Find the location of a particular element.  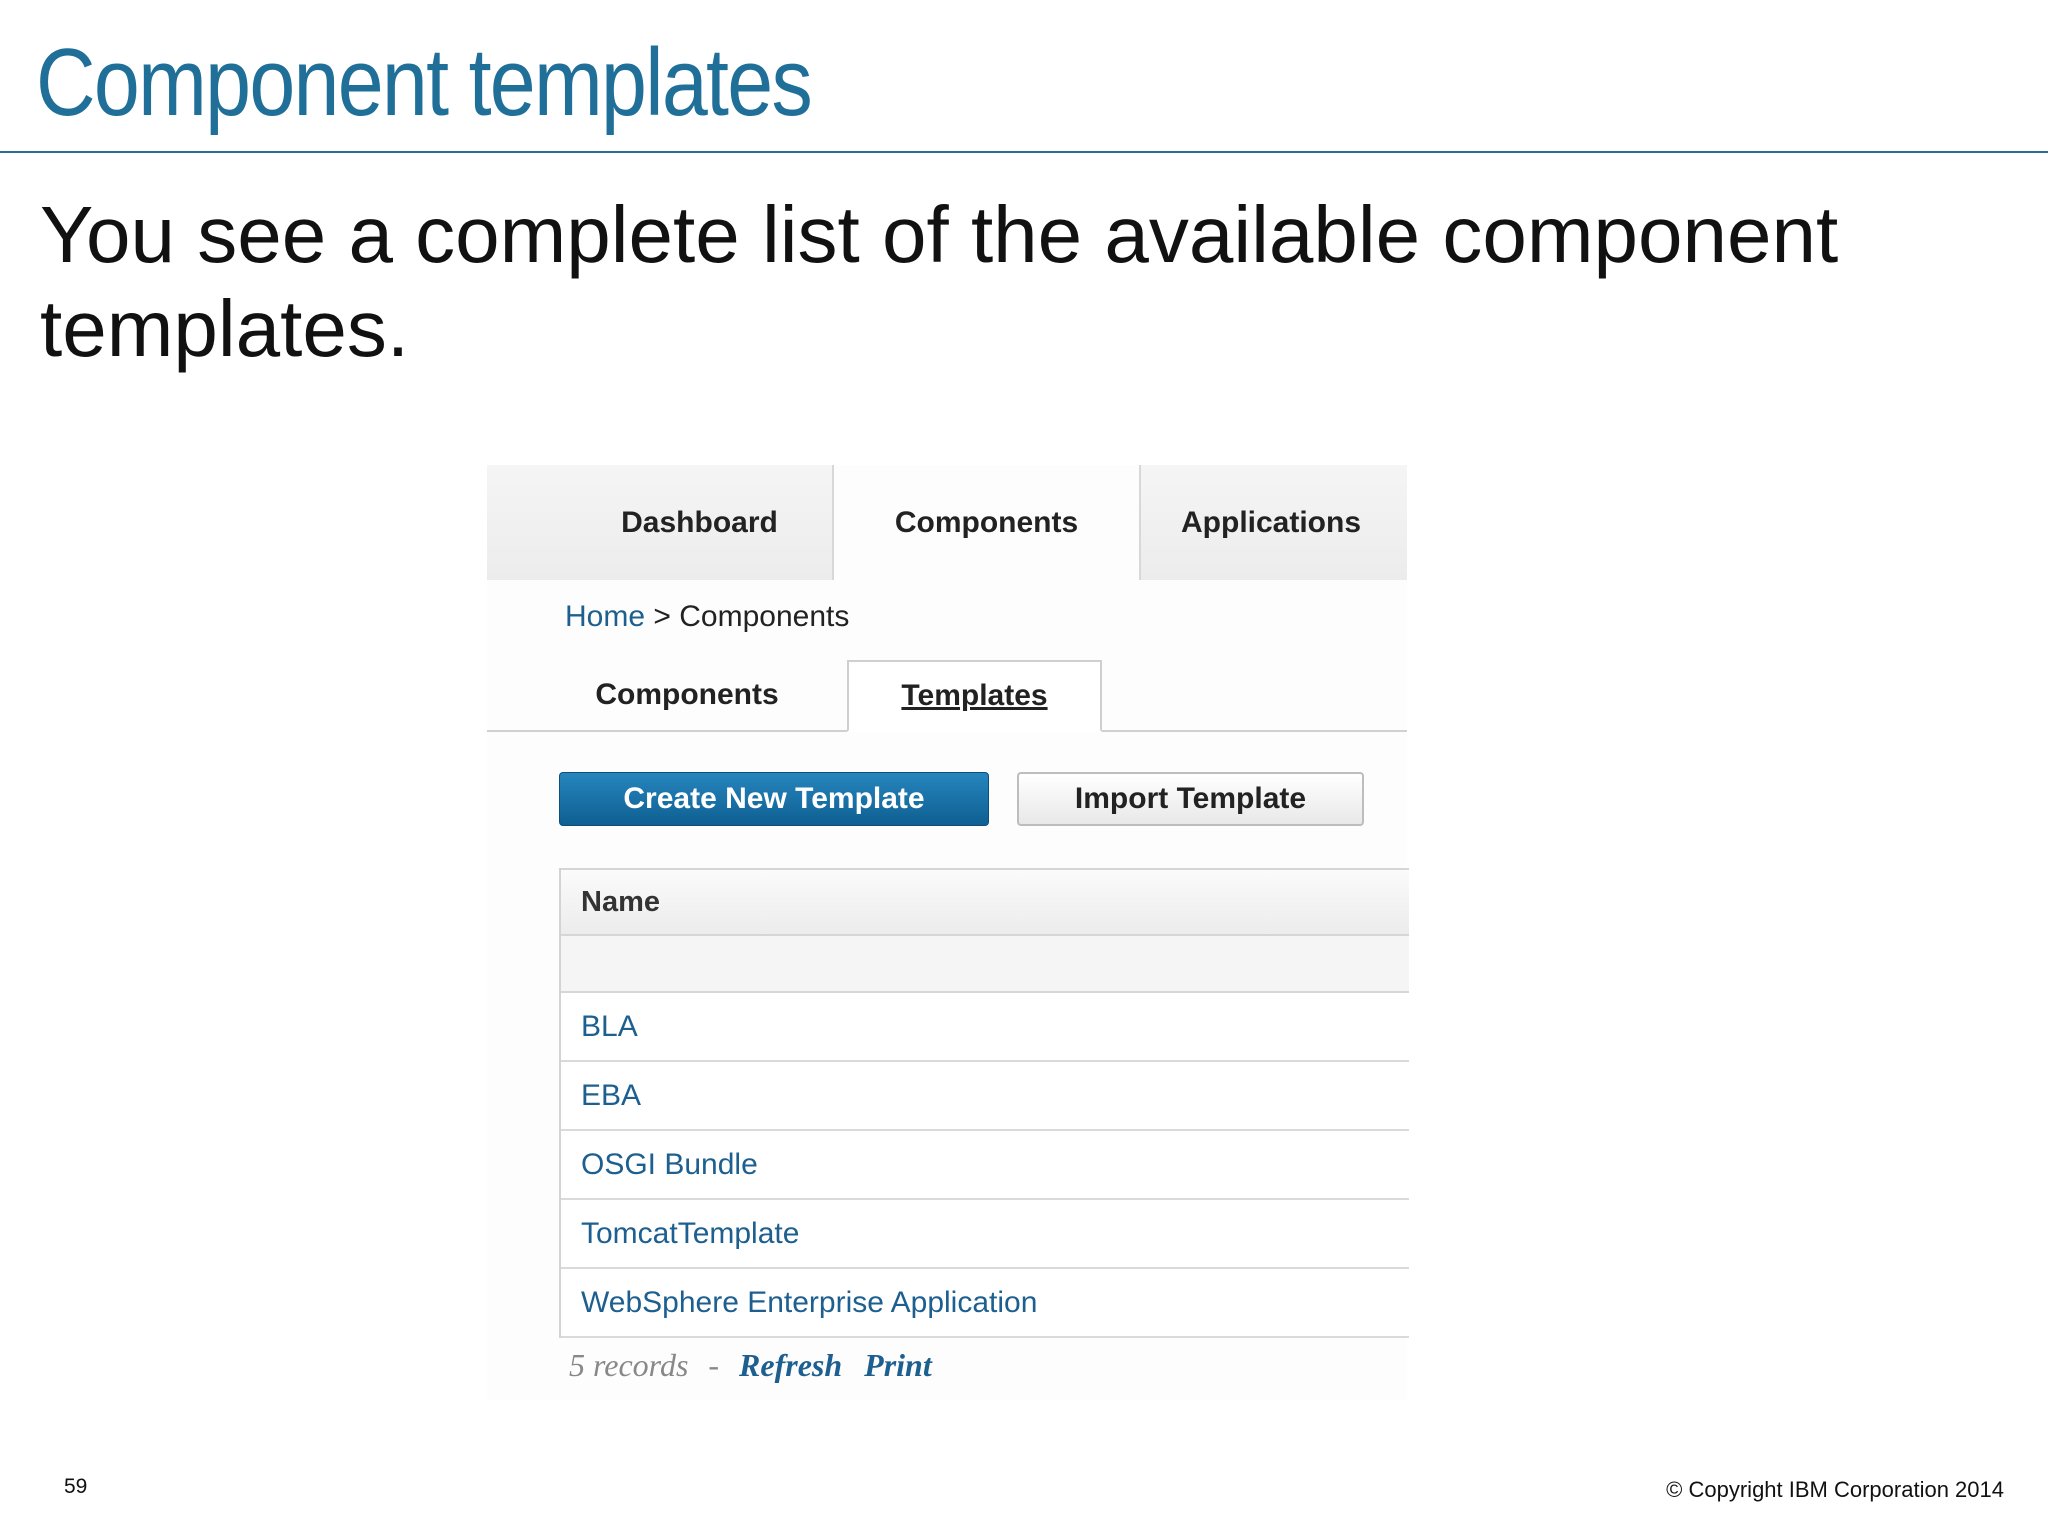

template-link-eba: EBA is located at coordinates (611, 1096).